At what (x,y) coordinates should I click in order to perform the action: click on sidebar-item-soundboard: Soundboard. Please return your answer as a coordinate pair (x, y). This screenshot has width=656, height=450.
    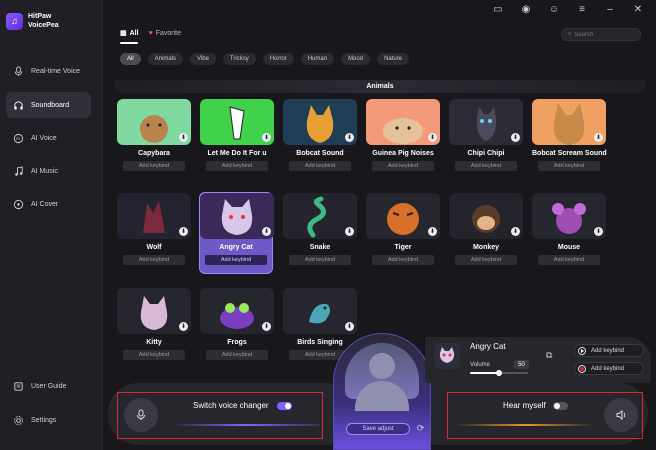
    Looking at the image, I should click on (48, 105).